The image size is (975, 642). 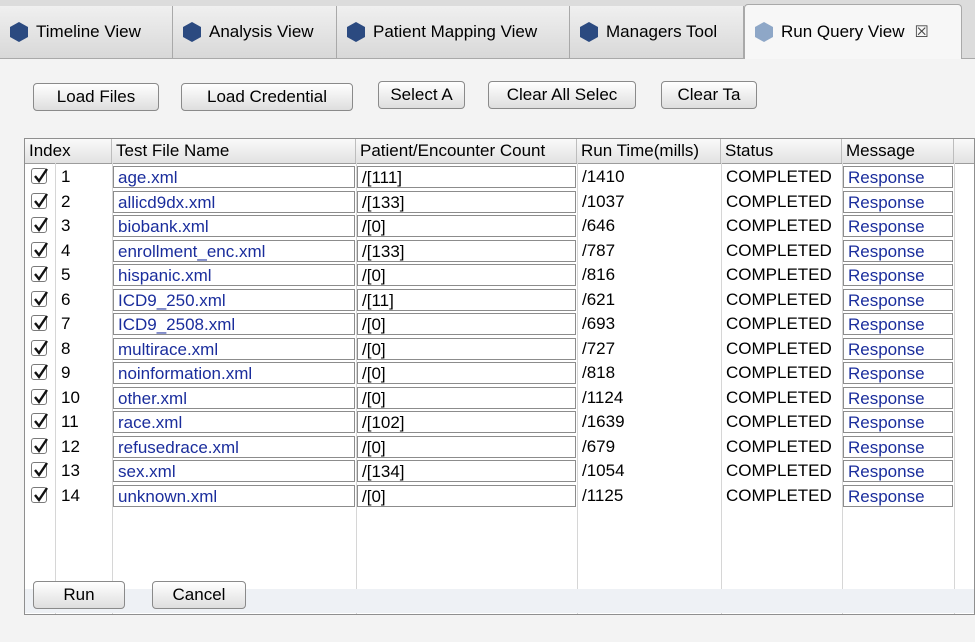 I want to click on test-file-name-link: ICD9_250.xml, so click(x=234, y=299).